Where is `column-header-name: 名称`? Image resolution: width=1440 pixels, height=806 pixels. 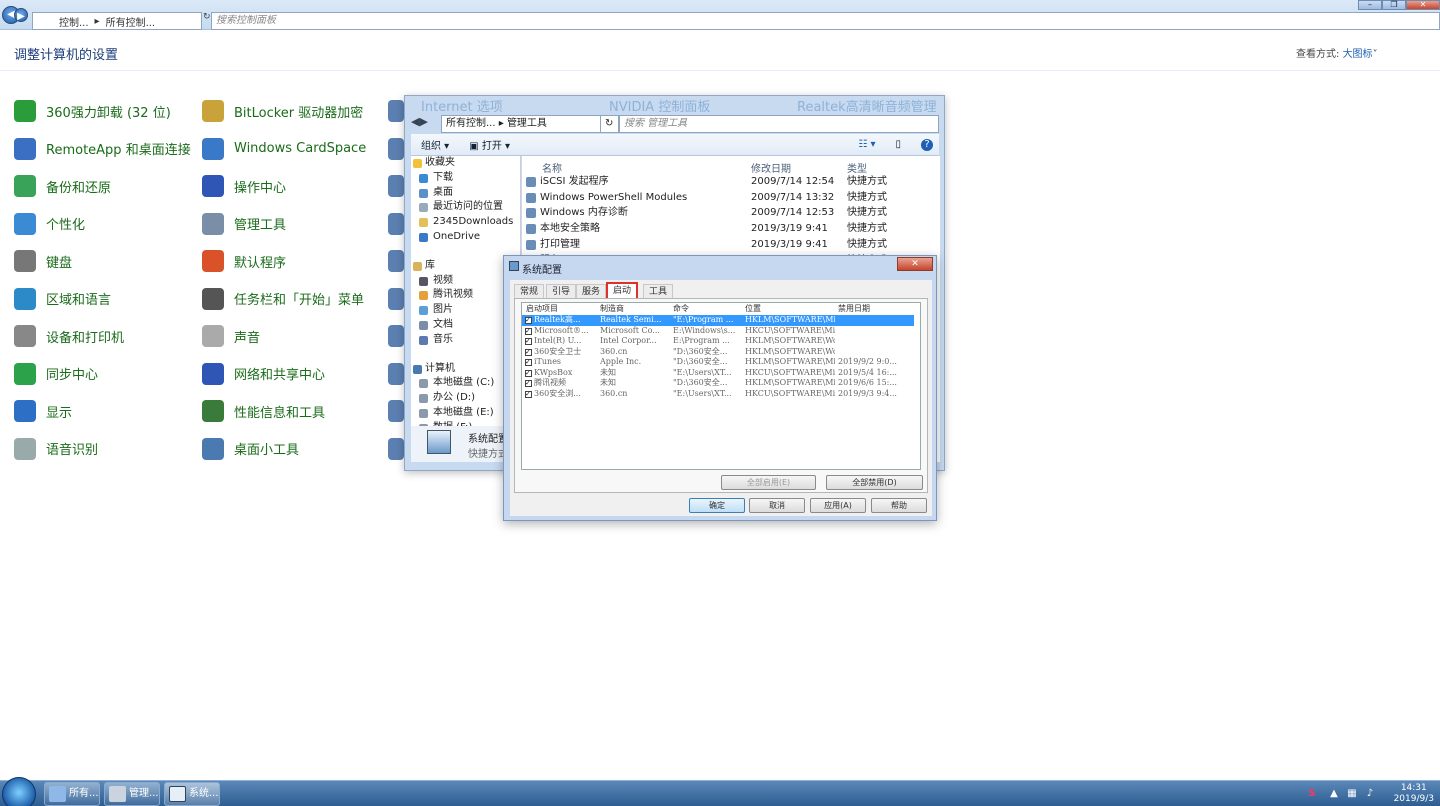 column-header-name: 名称 is located at coordinates (552, 167).